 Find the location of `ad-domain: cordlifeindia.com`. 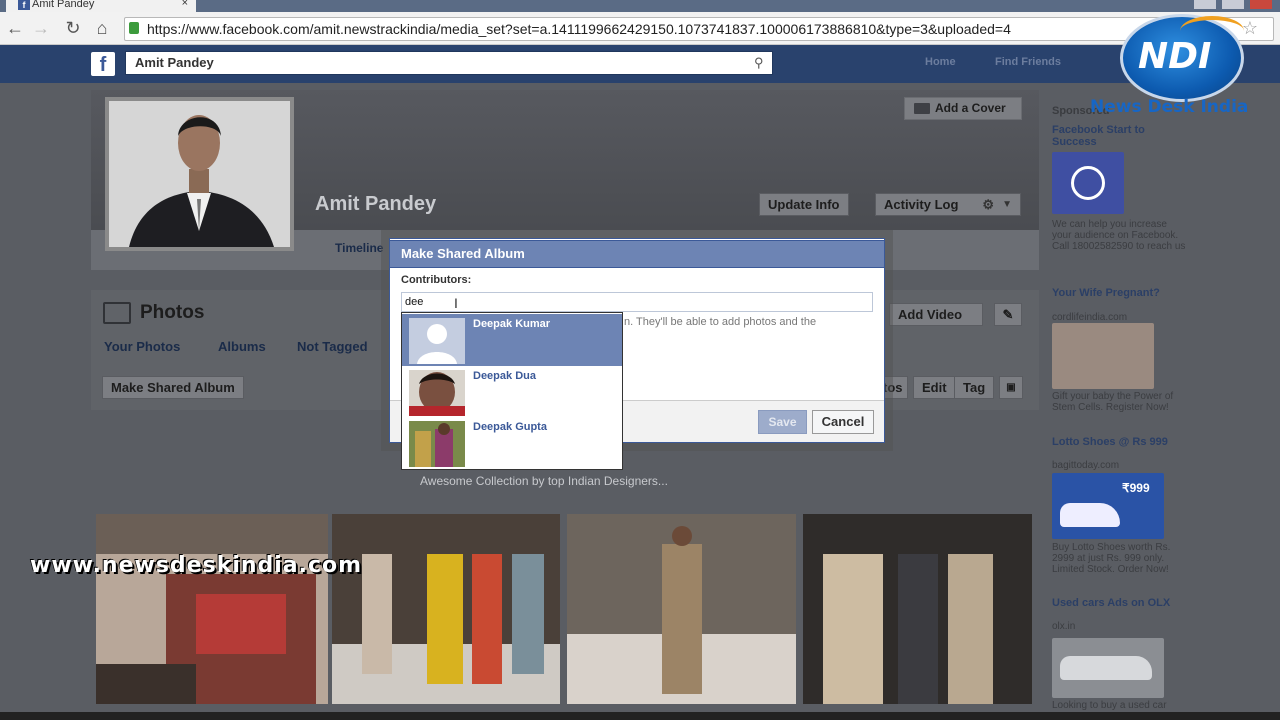

ad-domain: cordlifeindia.com is located at coordinates (1090, 317).